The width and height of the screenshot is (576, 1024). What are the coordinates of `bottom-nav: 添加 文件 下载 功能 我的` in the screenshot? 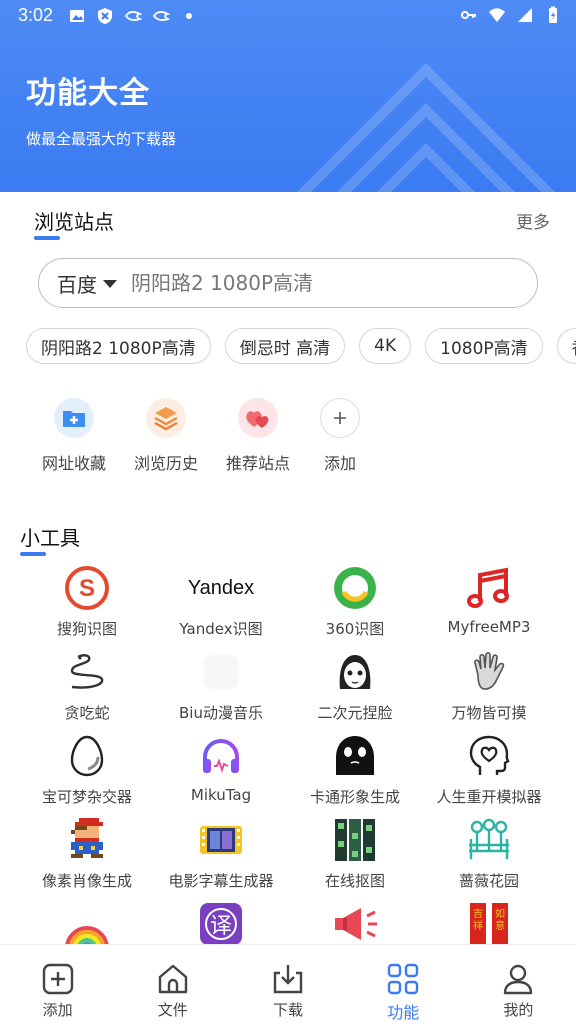 It's located at (288, 984).